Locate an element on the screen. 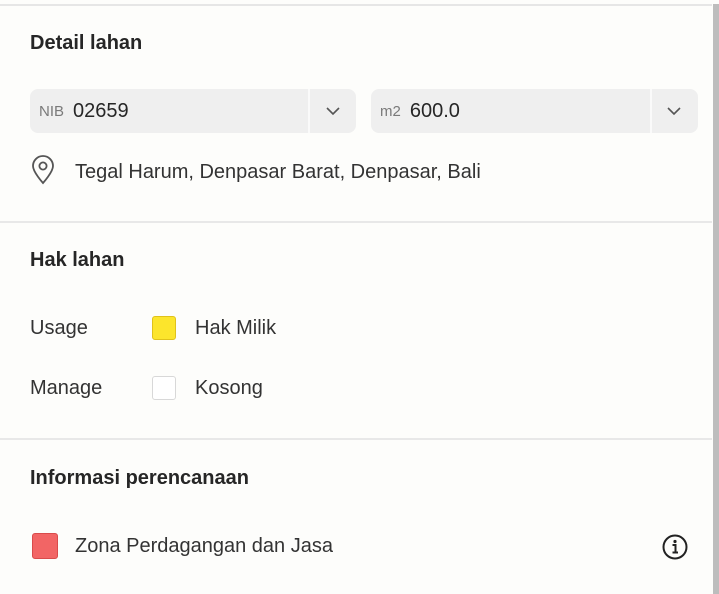  area-value: 600.0 is located at coordinates (434, 110).